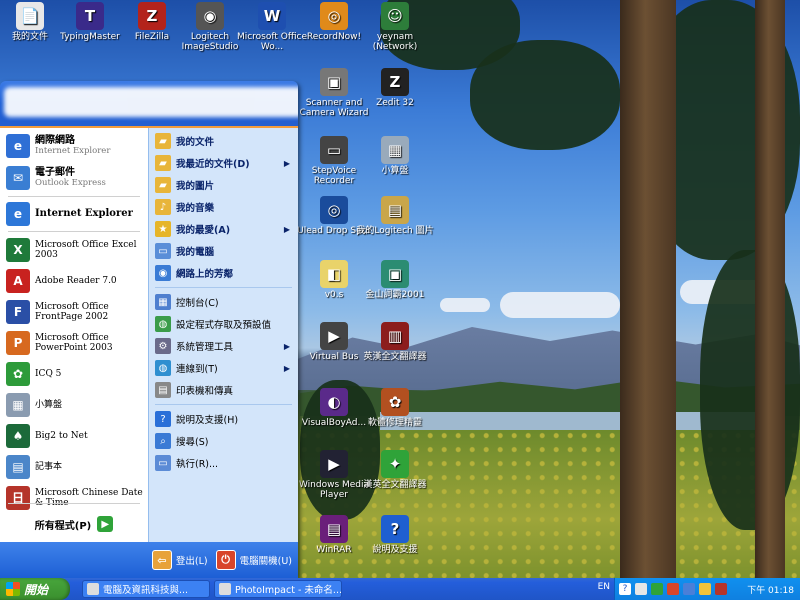  I want to click on start-menu-place-item: ◍ 設定程式存取及預設值, so click(223, 324).